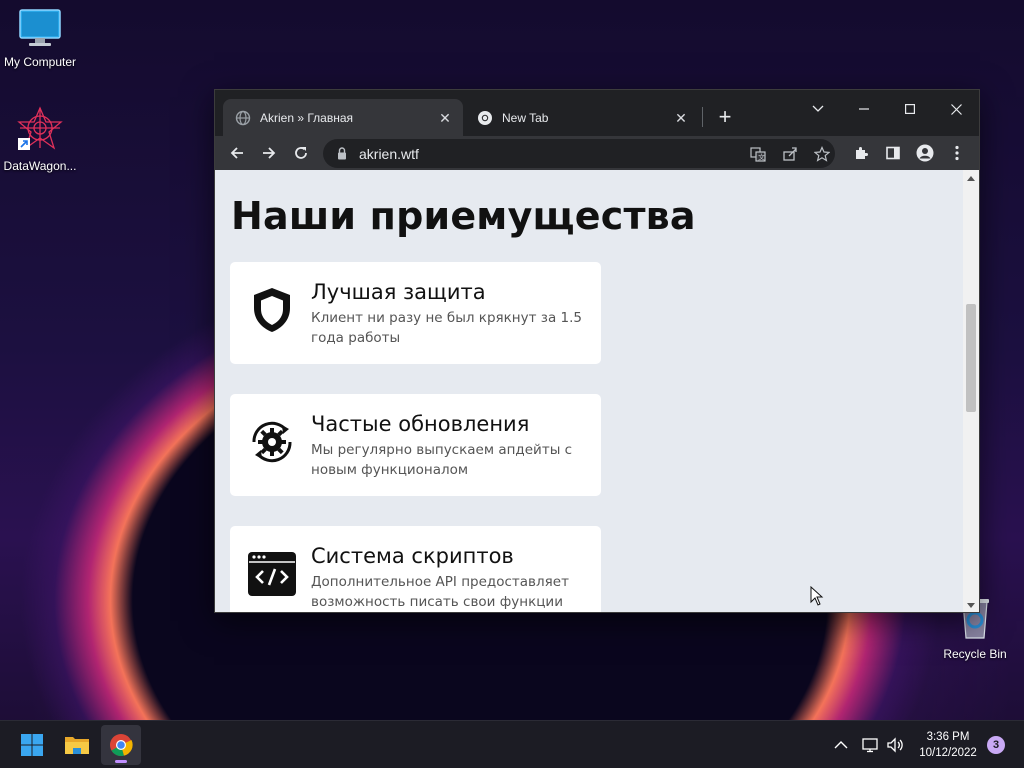  I want to click on profile-icon, so click(925, 153).